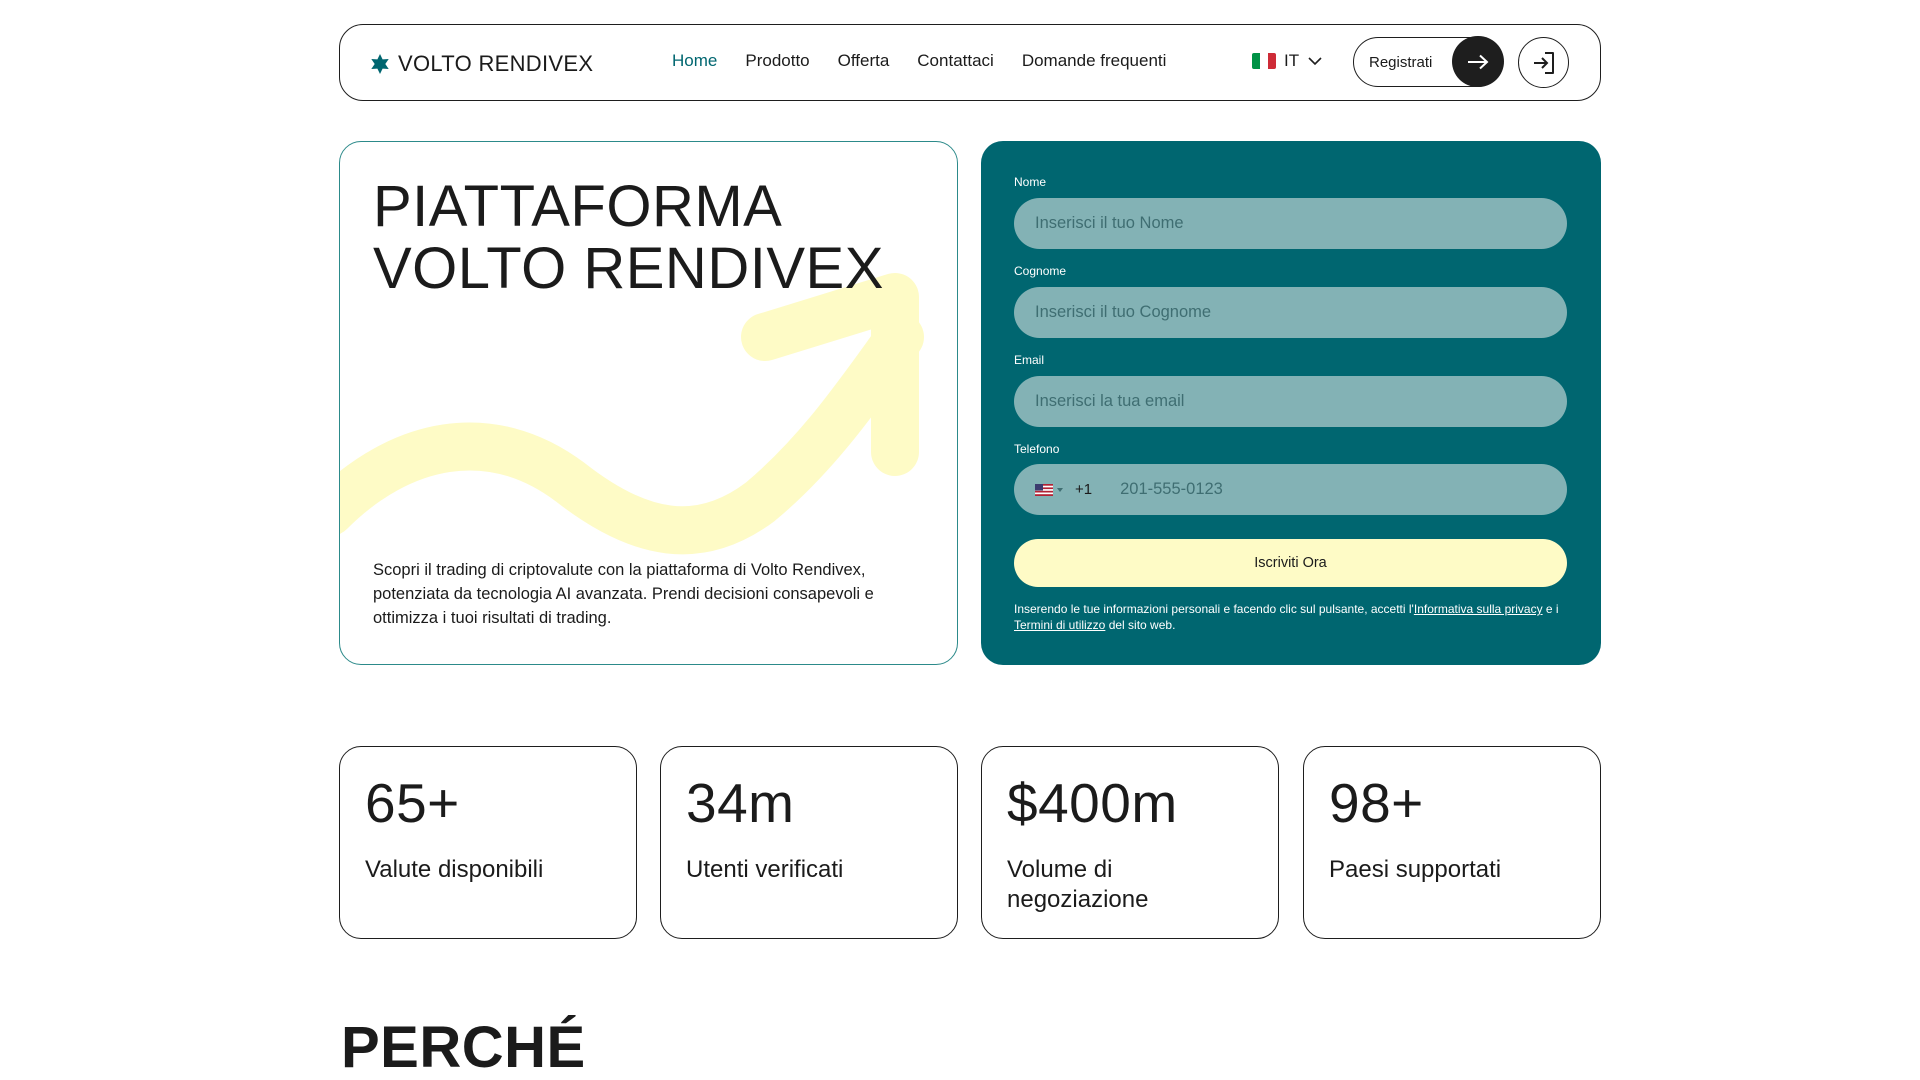 This screenshot has width=1920, height=1080. Describe the element at coordinates (955, 61) in the screenshot. I see `nav-contattaci: Contattaci` at that location.